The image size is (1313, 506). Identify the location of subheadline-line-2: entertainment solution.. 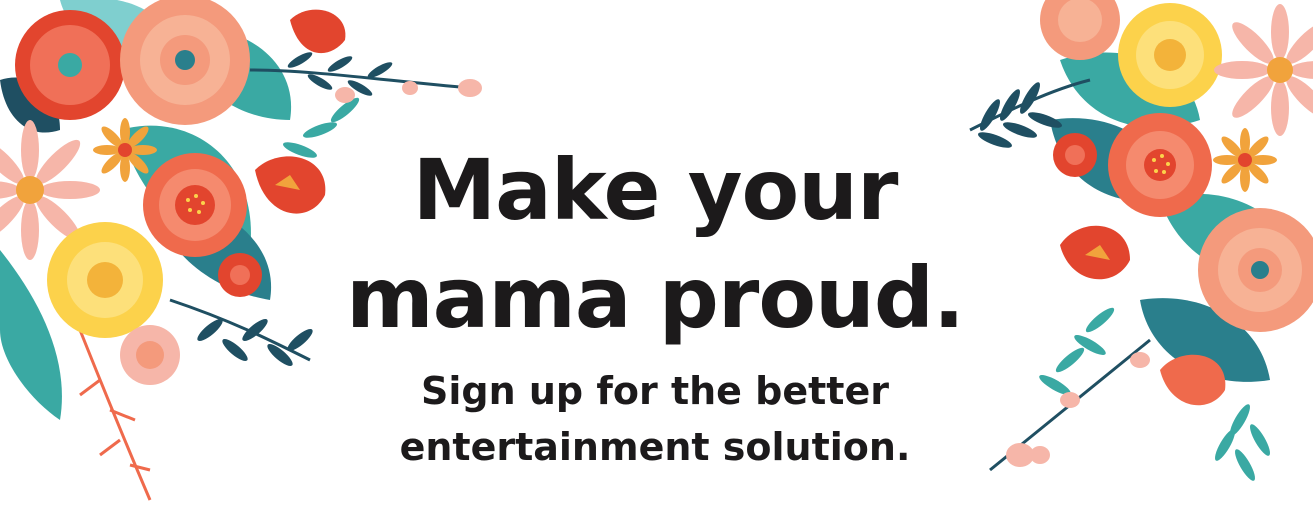
(655, 447).